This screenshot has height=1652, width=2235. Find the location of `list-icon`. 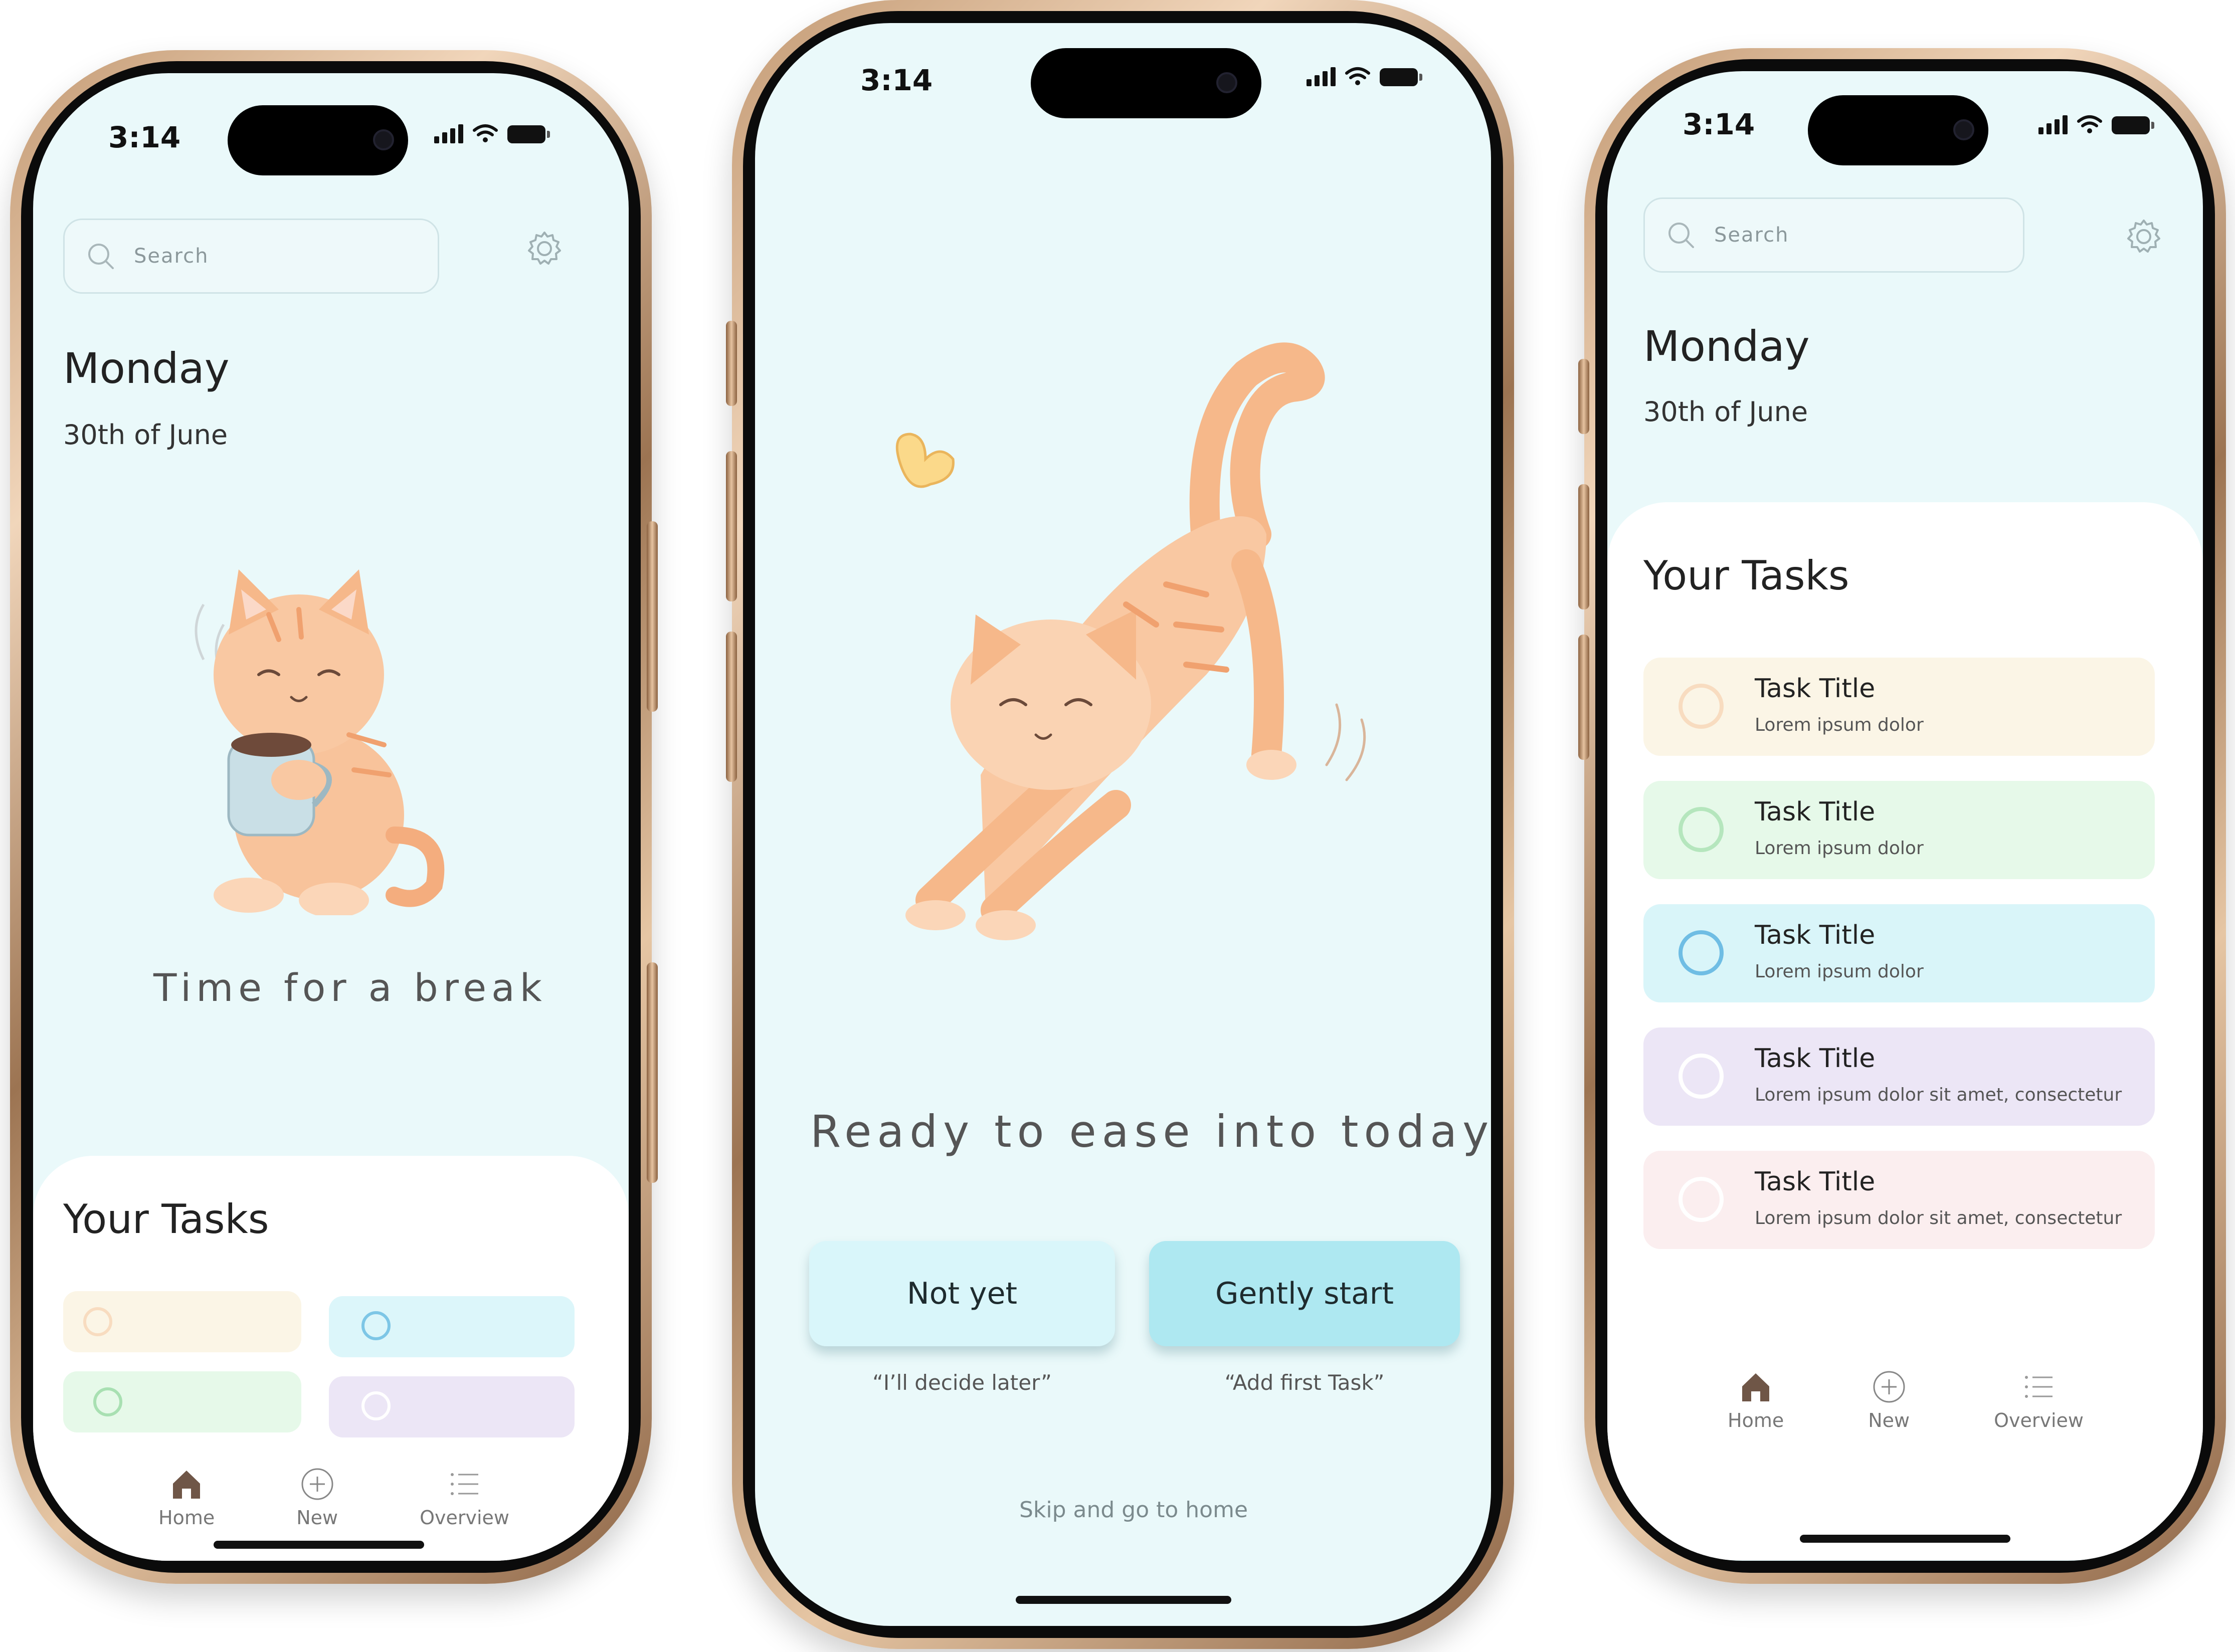

list-icon is located at coordinates (464, 1484).